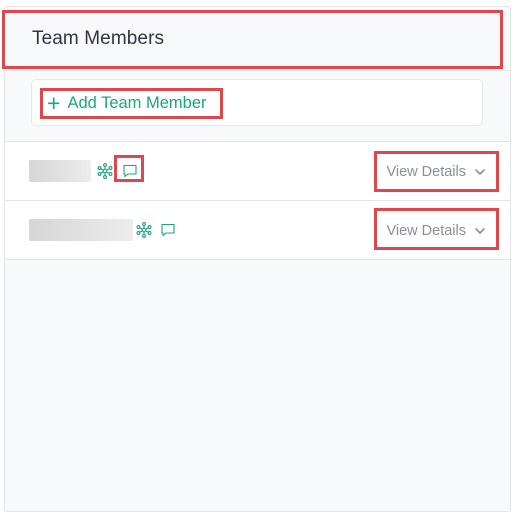 The width and height of the screenshot is (526, 526). I want to click on add-member-container: + Add Team Member, so click(257, 102).